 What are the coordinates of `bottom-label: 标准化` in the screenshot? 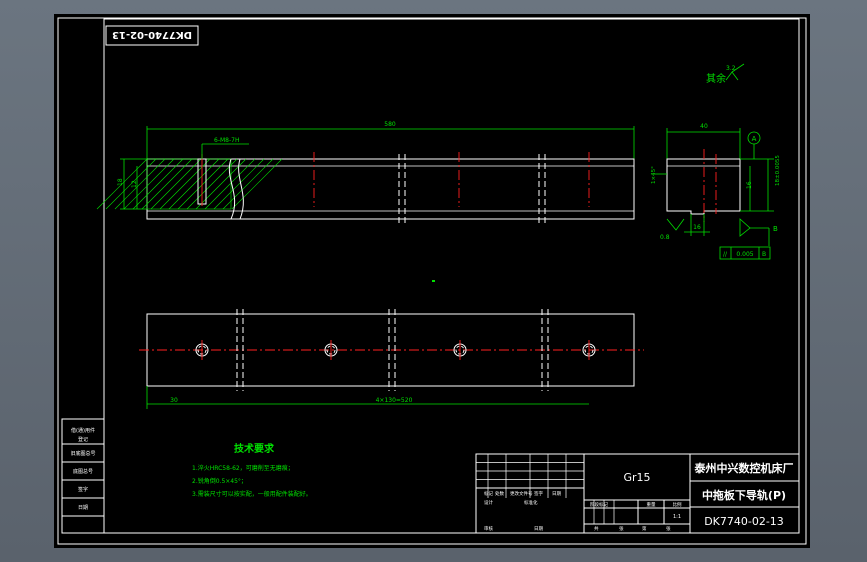 It's located at (531, 502).